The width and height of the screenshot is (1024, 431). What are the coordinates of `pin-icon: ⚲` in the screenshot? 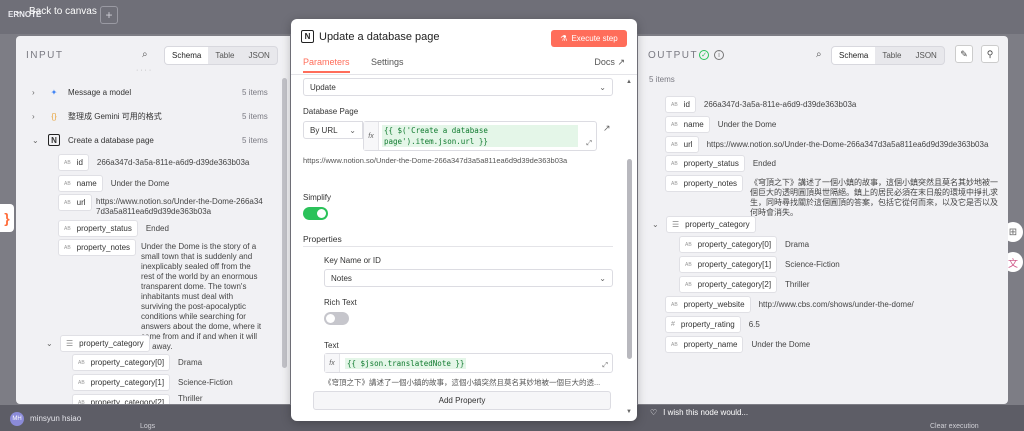 It's located at (990, 53).